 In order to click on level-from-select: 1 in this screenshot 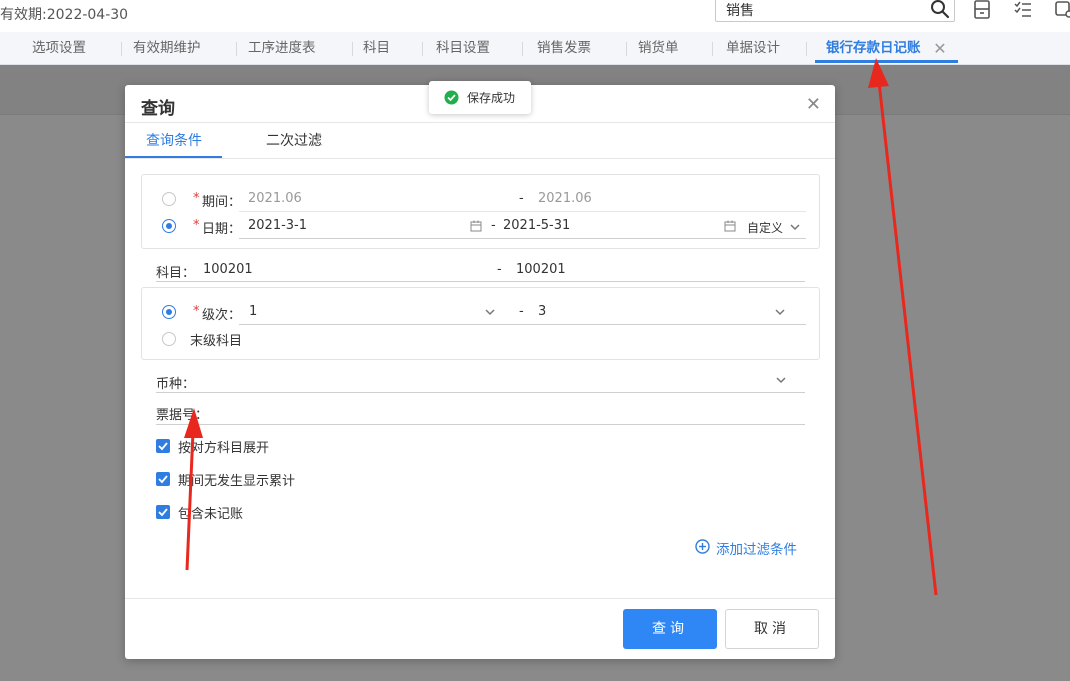, I will do `click(253, 311)`.